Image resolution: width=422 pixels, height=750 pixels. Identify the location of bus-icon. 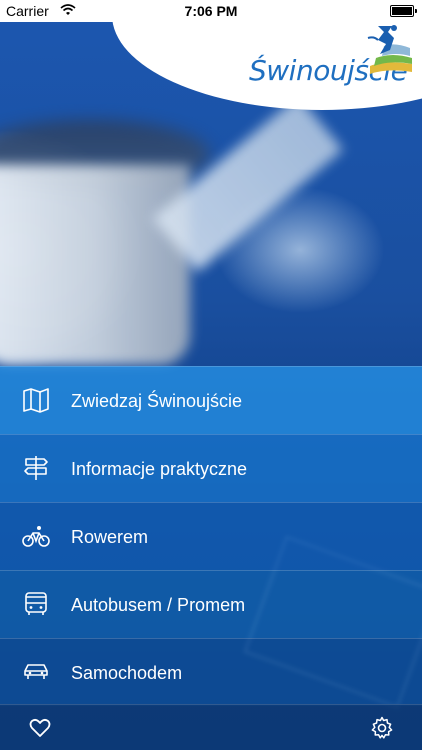
(36, 603).